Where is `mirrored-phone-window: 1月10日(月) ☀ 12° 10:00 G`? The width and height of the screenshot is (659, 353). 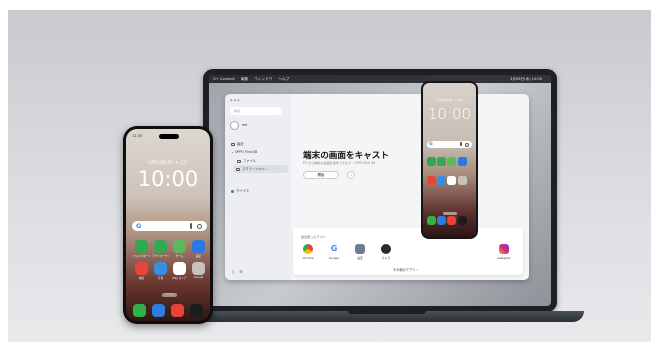
mirrored-phone-window: 1月10日(月) ☀ 12° 10:00 G is located at coordinates (449, 160).